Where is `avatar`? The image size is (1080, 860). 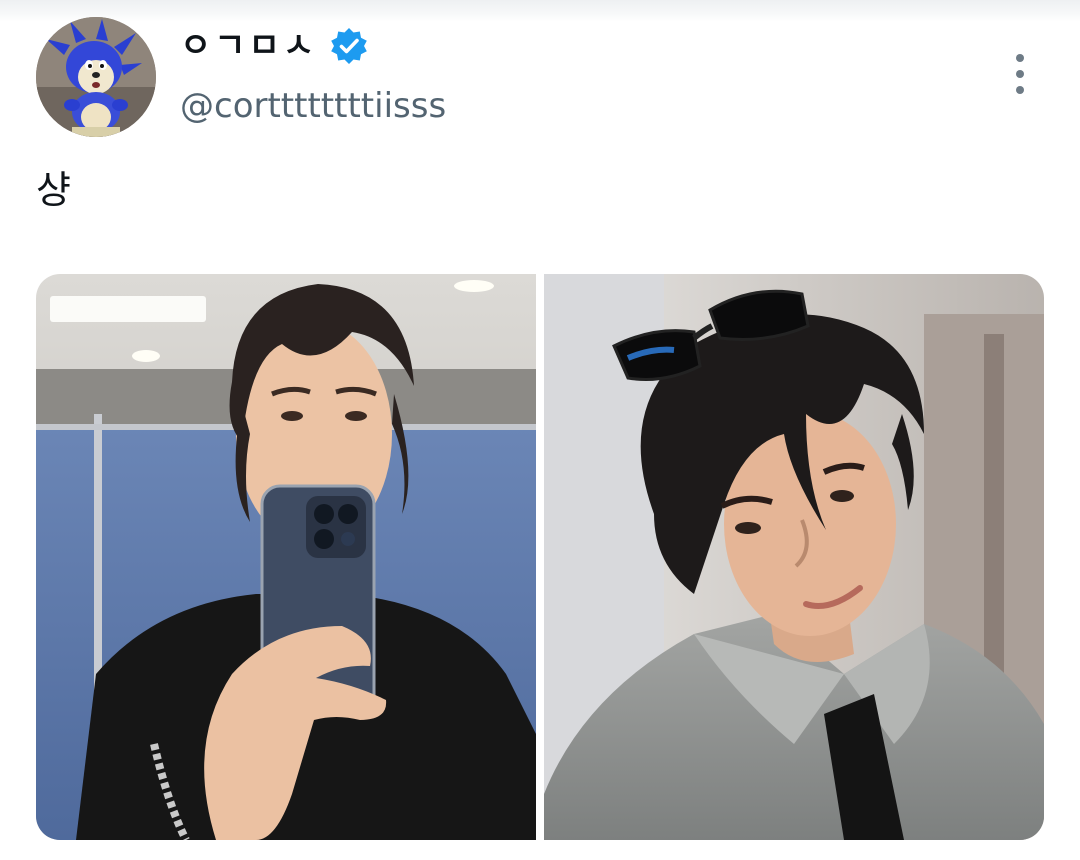
avatar is located at coordinates (96, 77).